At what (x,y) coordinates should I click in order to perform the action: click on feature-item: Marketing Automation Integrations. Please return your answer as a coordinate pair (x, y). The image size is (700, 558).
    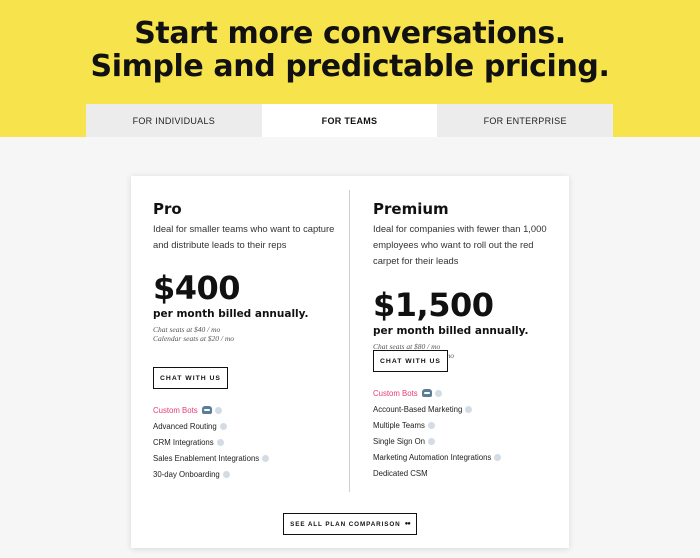
    Looking at the image, I should click on (437, 458).